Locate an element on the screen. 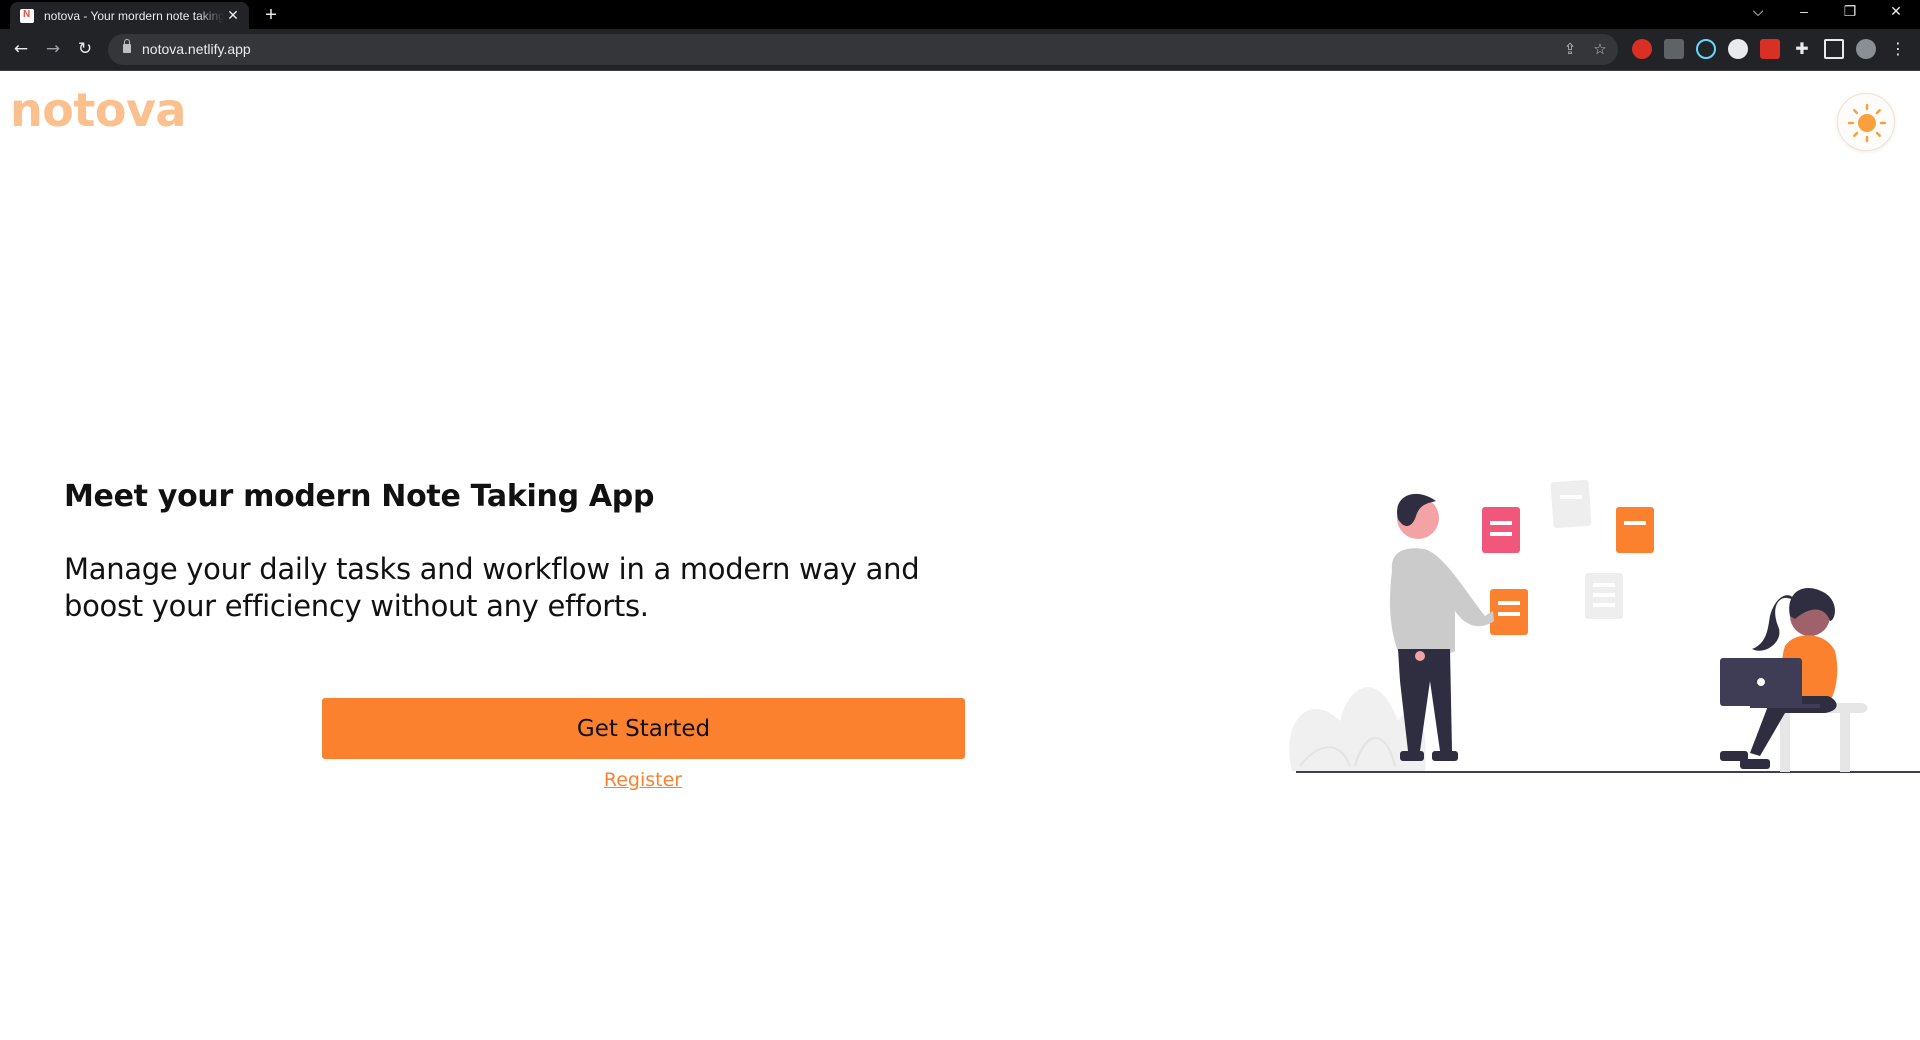  menu-kebab-icon: ⋮ is located at coordinates (1898, 49).